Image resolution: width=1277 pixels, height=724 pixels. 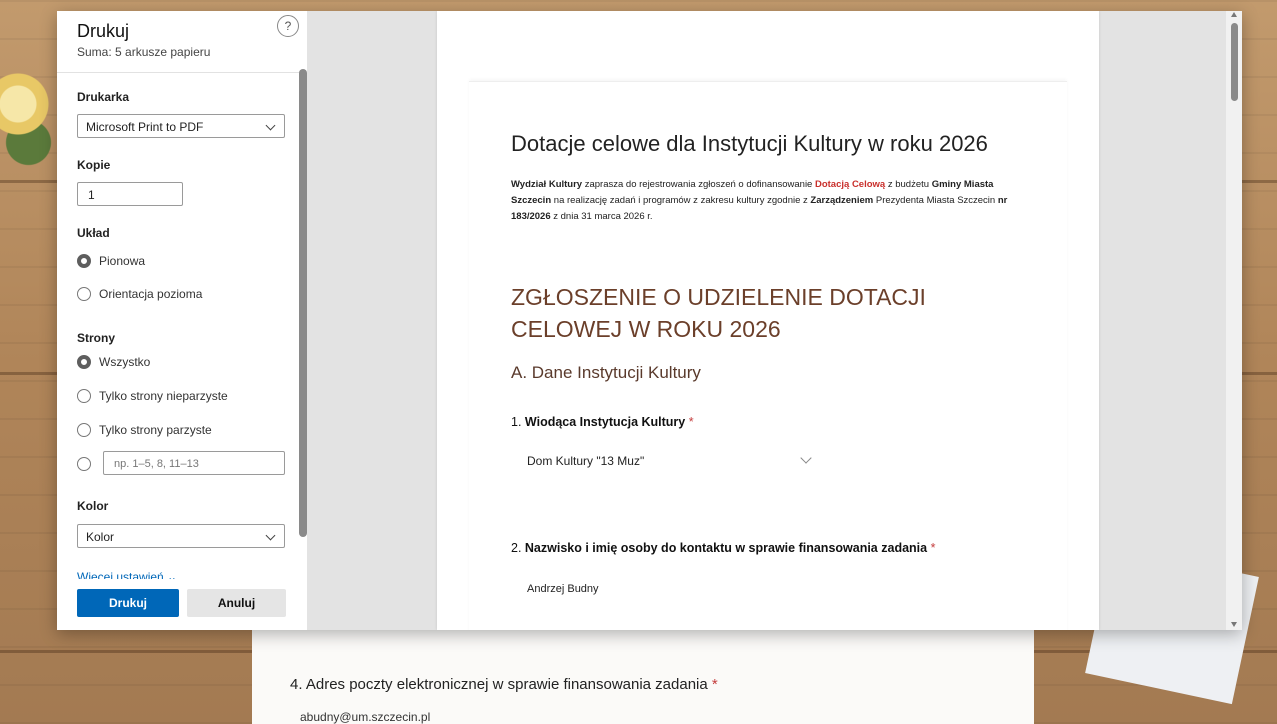 I want to click on printer-select-value: Microsoft Print to PDF, so click(x=145, y=127).